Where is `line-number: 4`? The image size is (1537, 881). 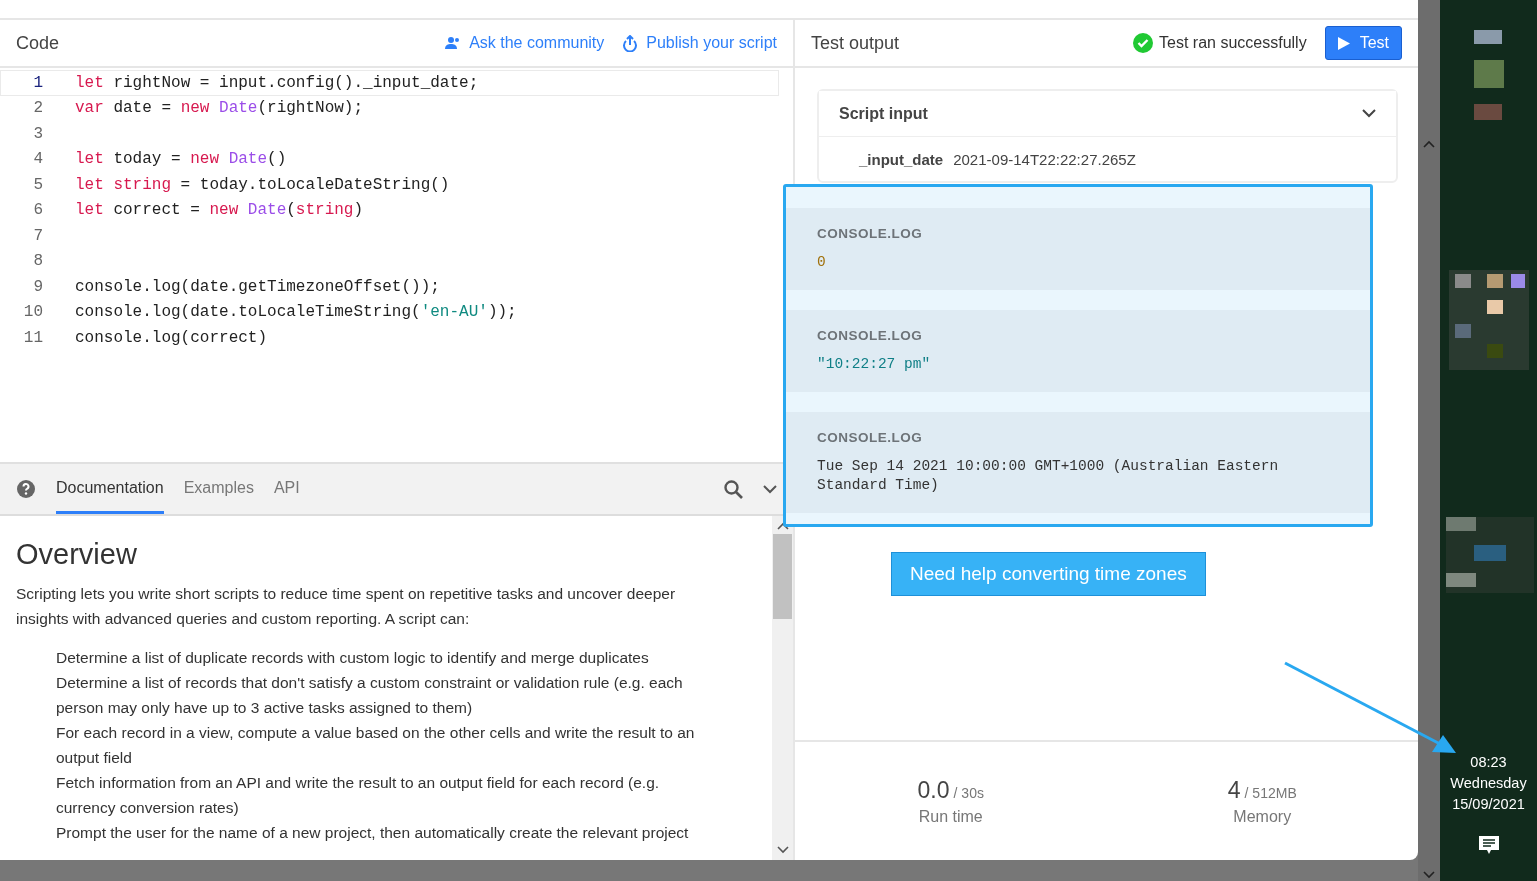
line-number: 4 is located at coordinates (38, 159).